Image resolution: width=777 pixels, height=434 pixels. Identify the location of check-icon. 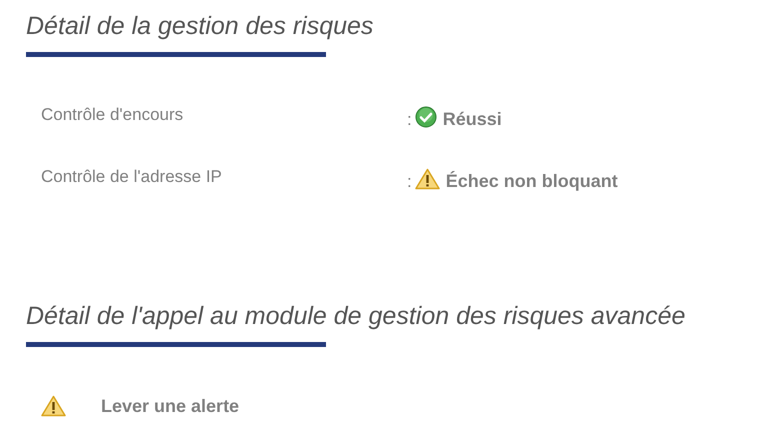
(425, 117).